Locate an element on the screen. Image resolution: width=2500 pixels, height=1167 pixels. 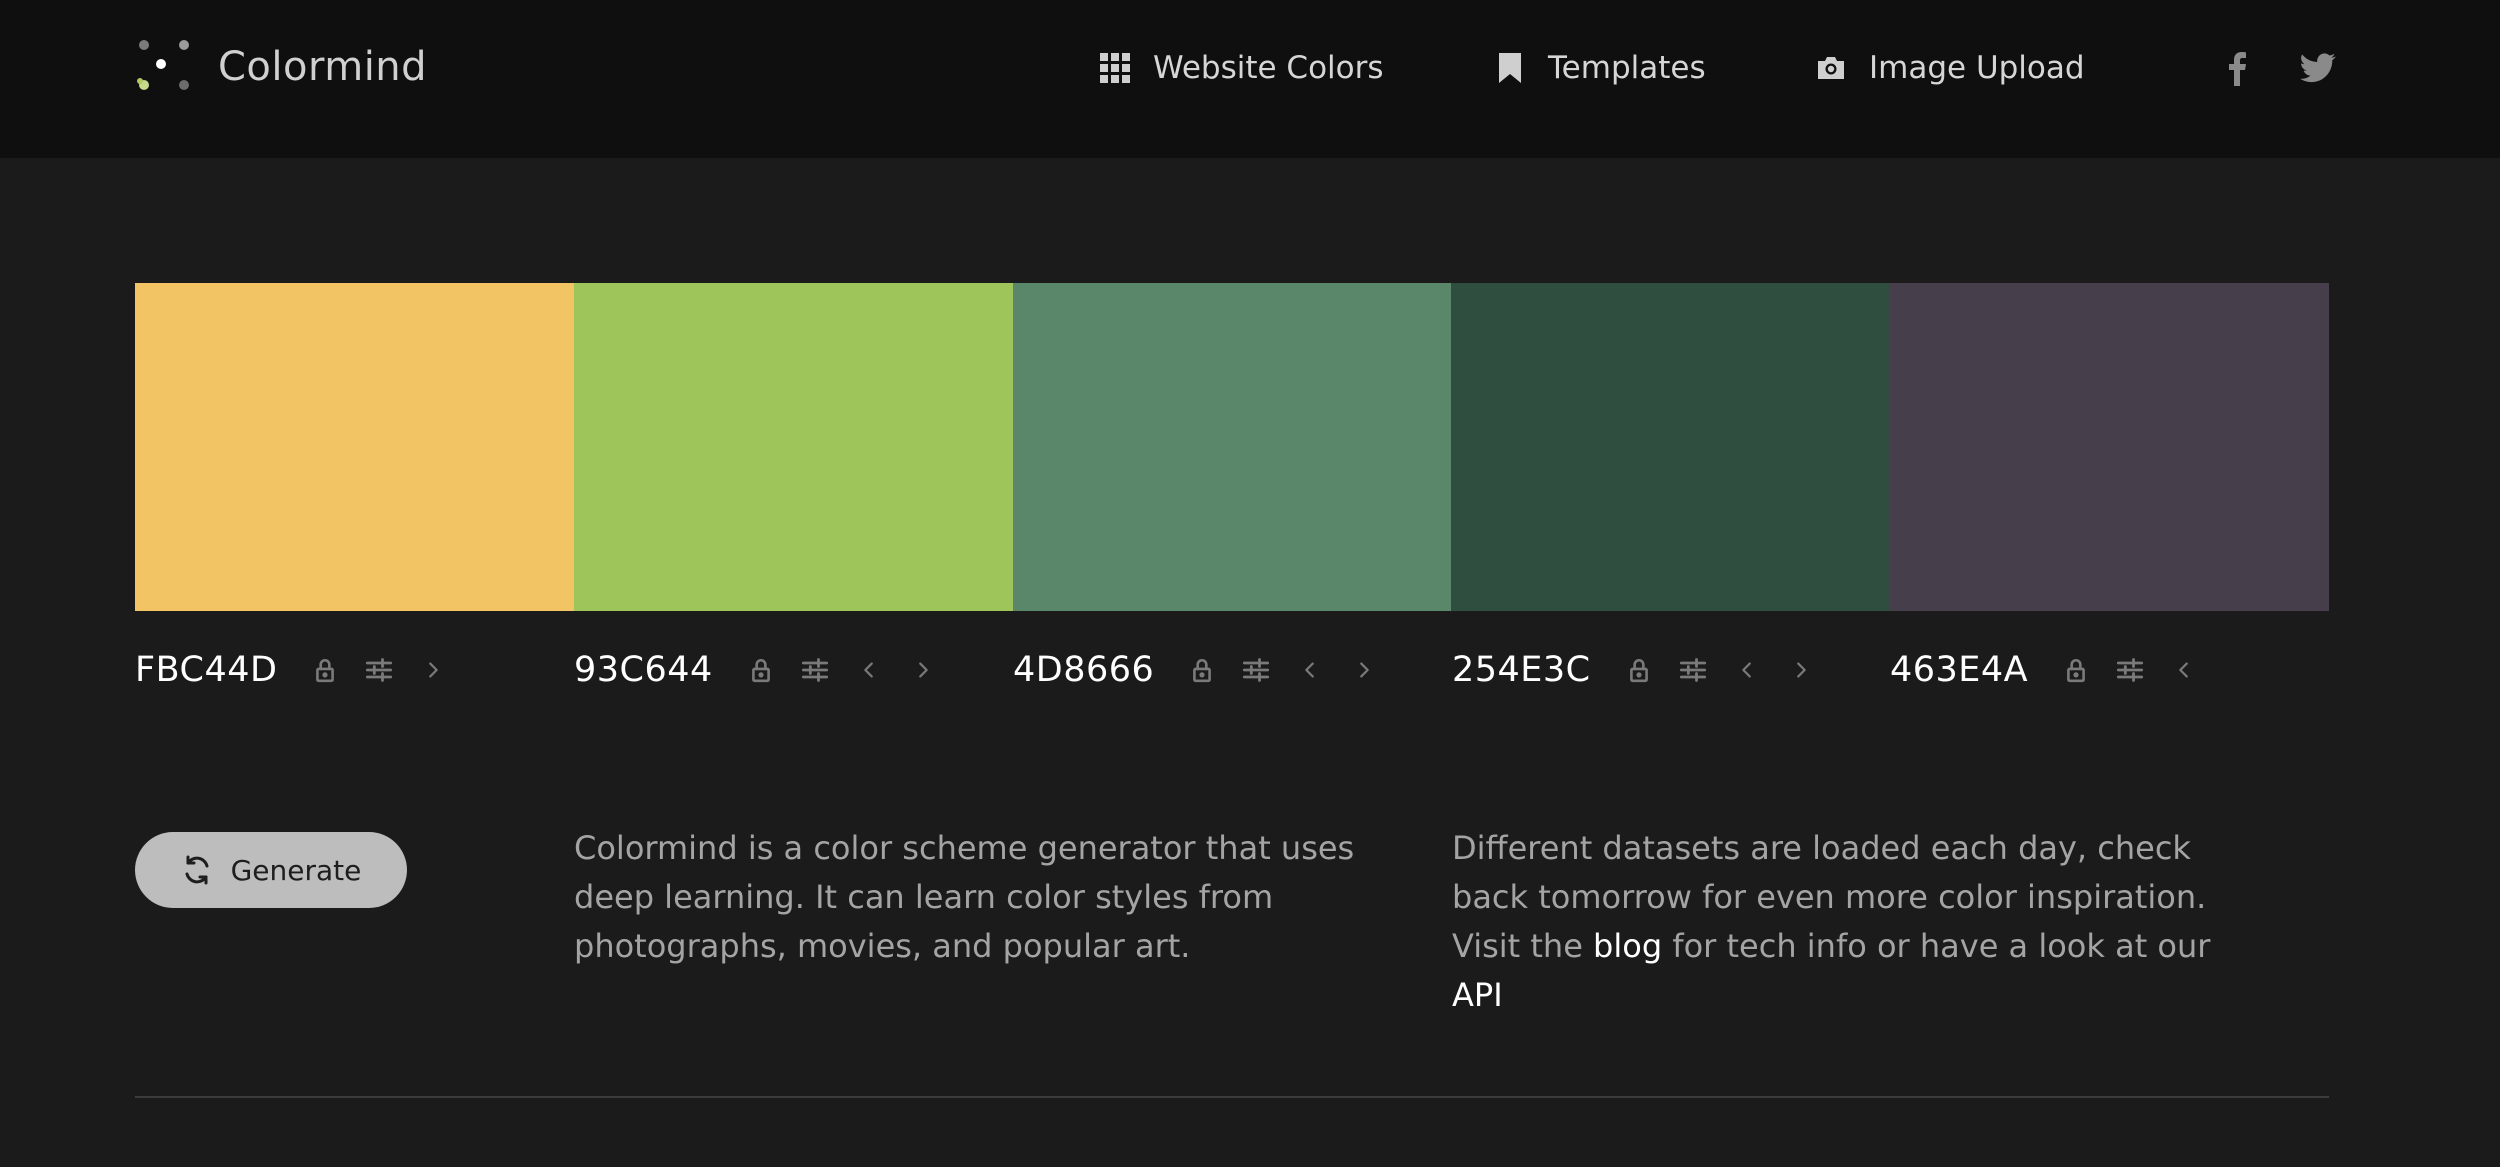
brand-logo-link: Colormind is located at coordinates (280, 67).